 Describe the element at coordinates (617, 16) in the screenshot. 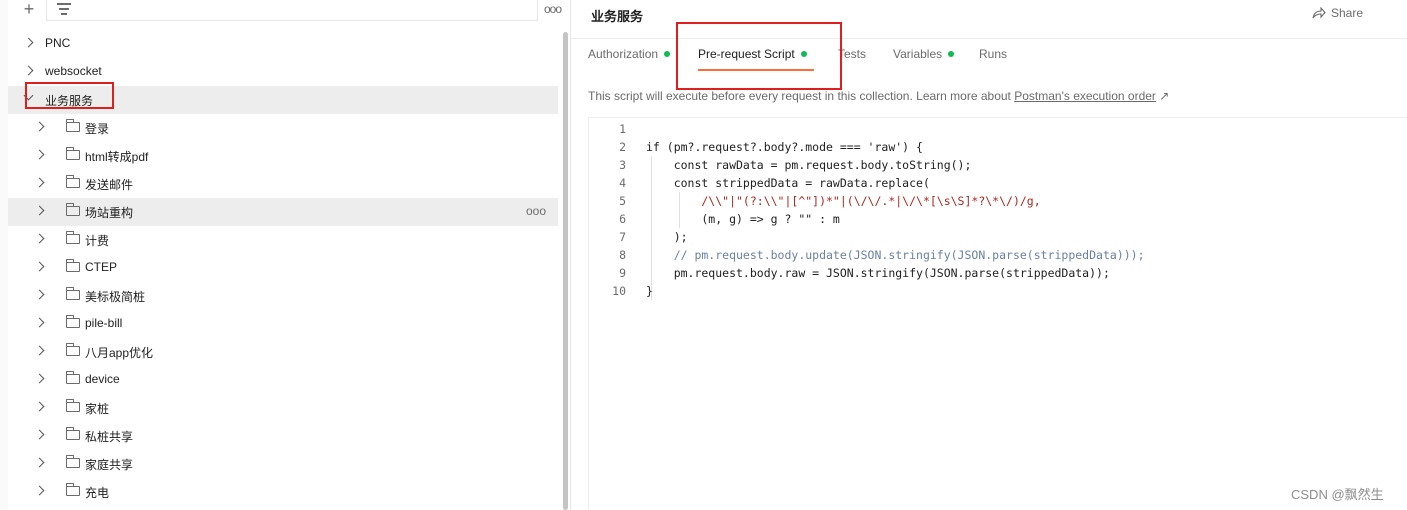

I see `collection-title: 业务服务` at that location.